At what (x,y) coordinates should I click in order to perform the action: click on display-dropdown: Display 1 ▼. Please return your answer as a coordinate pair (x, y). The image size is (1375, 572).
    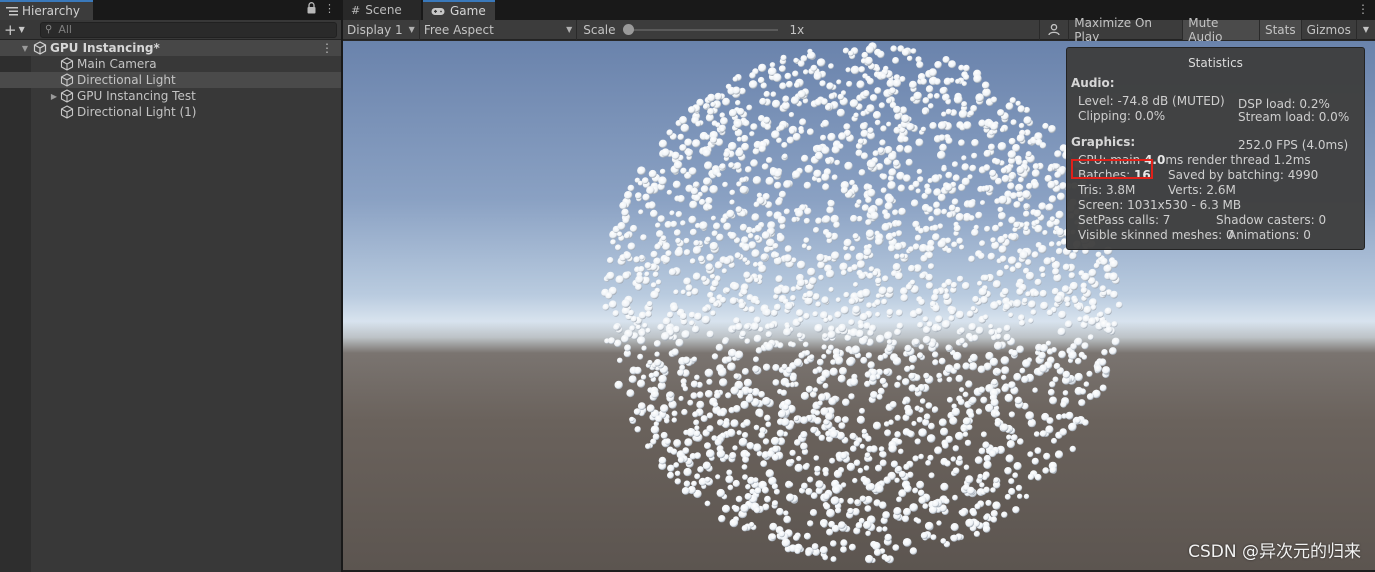
    Looking at the image, I should click on (381, 29).